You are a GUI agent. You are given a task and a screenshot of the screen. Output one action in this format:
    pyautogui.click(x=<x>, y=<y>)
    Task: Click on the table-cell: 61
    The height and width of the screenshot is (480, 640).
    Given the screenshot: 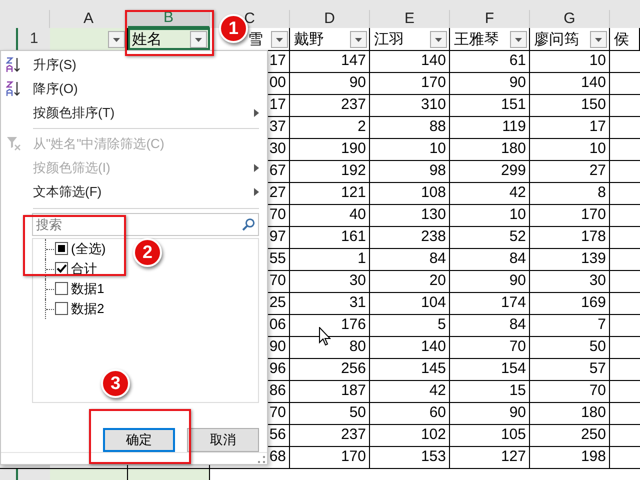 What is the action you would take?
    pyautogui.click(x=490, y=61)
    